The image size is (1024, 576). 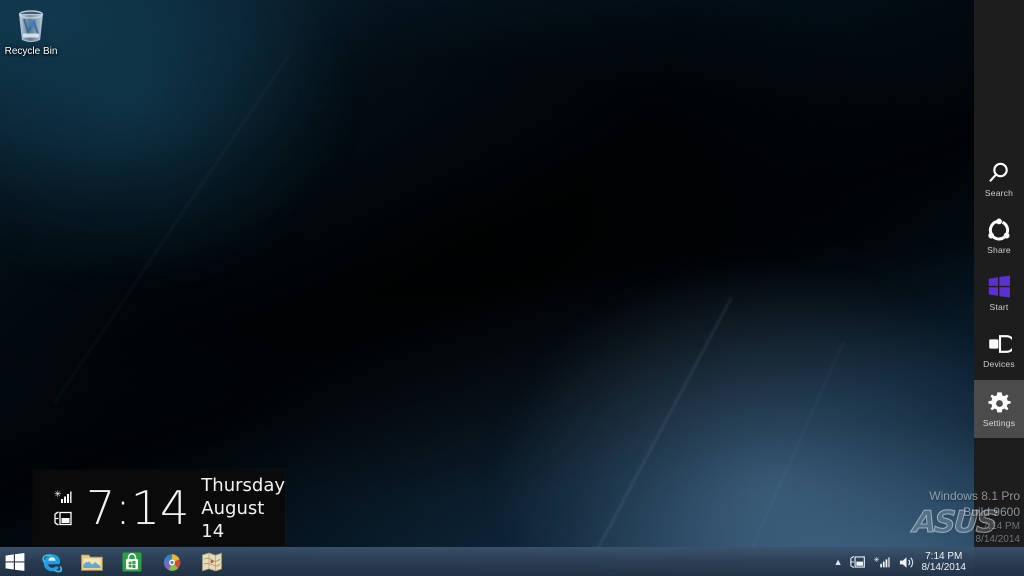 What do you see at coordinates (63, 496) in the screenshot?
I see `signal-bars-icon: ✳` at bounding box center [63, 496].